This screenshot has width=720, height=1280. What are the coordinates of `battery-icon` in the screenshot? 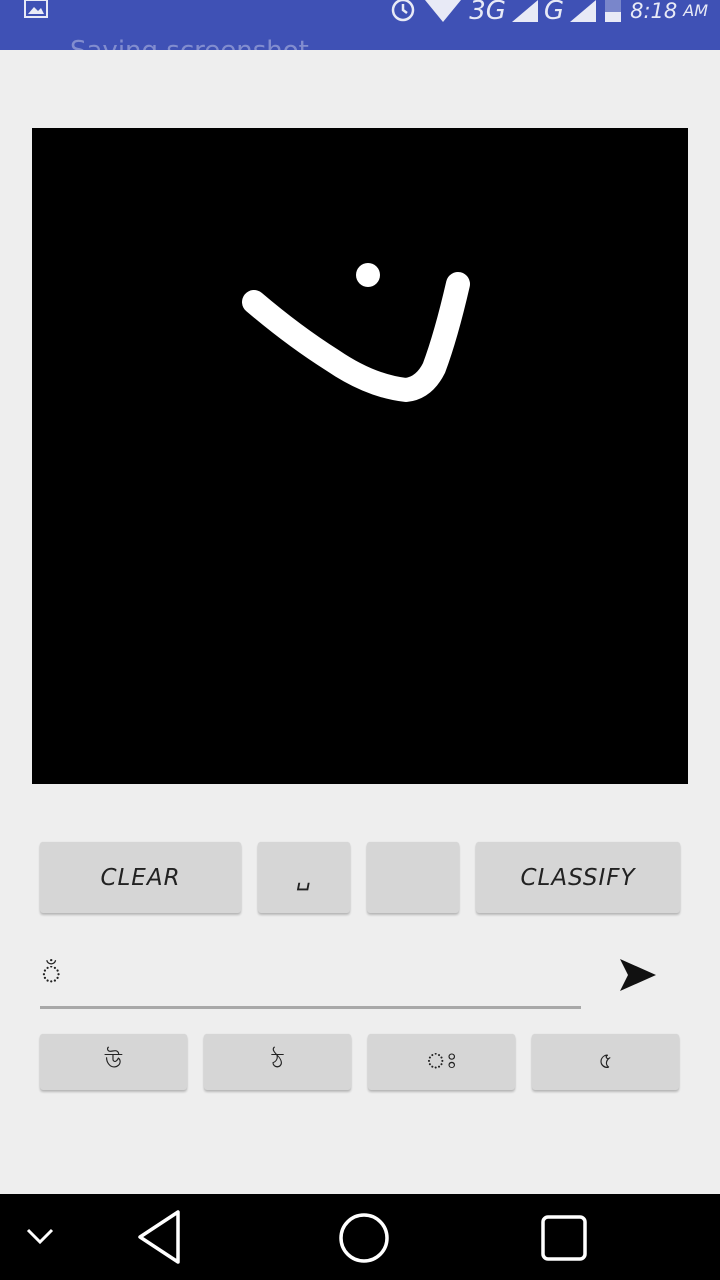 It's located at (613, 11).